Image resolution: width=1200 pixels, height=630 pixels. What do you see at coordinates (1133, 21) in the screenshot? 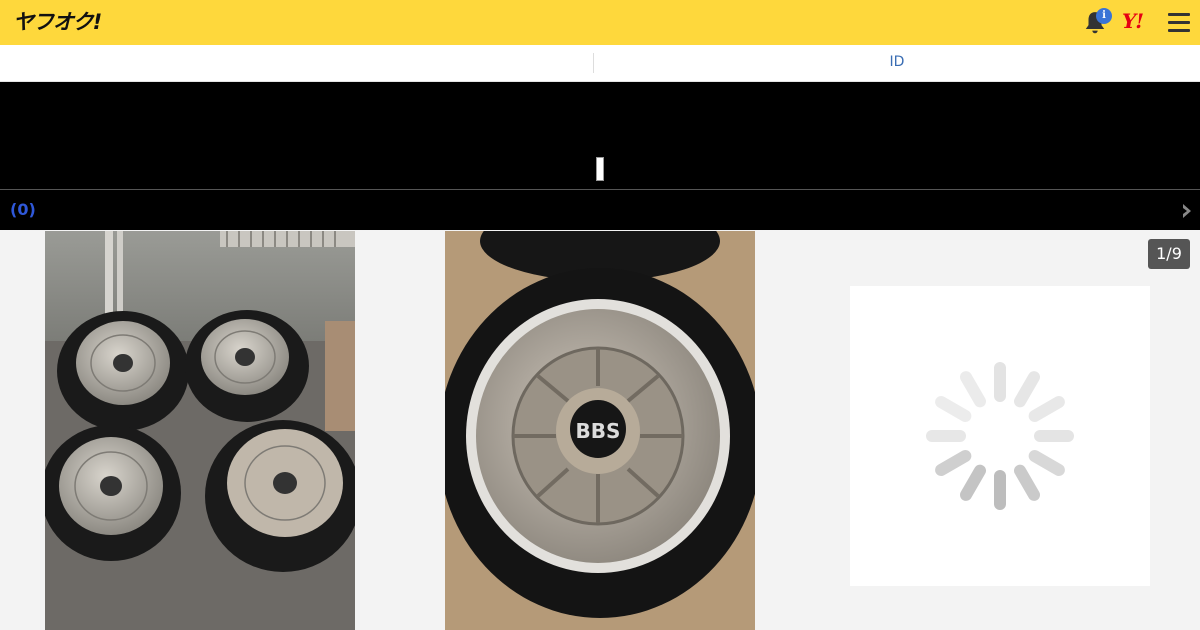
I see `yahoo-logo: Y!` at bounding box center [1133, 21].